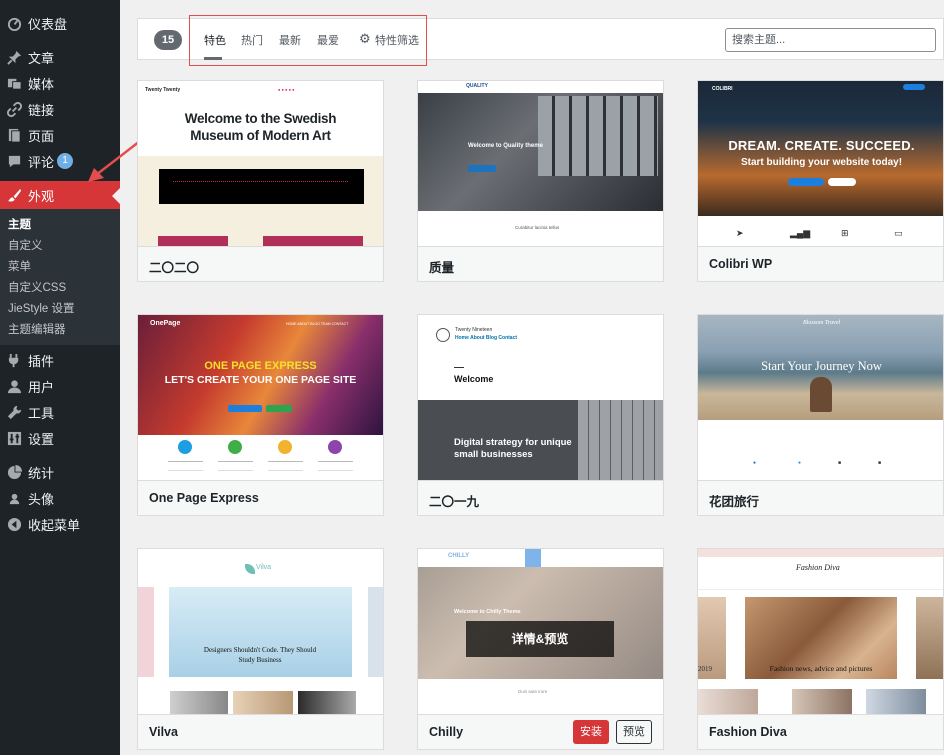 This screenshot has width=944, height=755. Describe the element at coordinates (41, 387) in the screenshot. I see `menu-label: 用户` at that location.